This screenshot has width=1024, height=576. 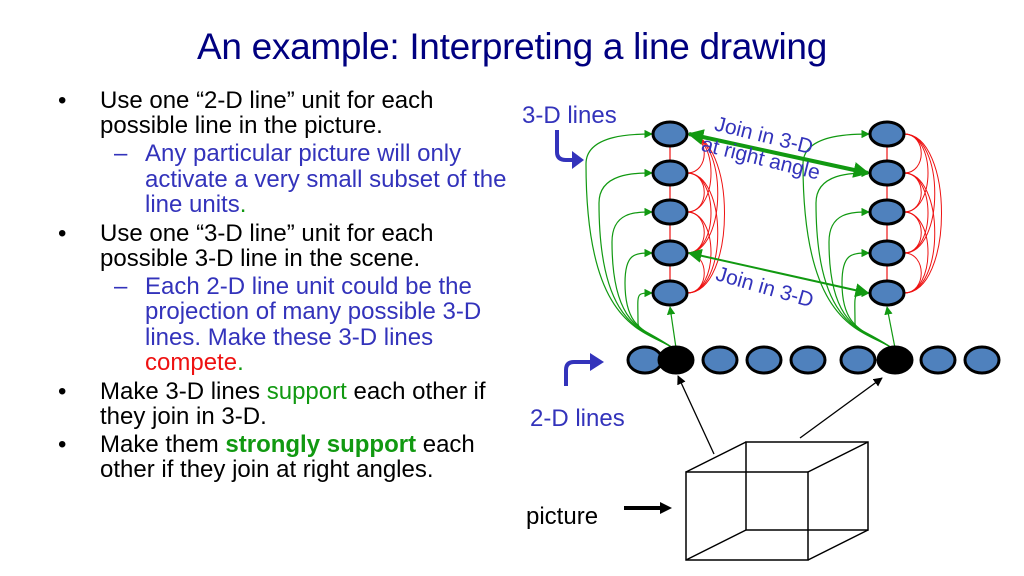 What do you see at coordinates (696, 415) in the screenshot?
I see `pointer-left-edge` at bounding box center [696, 415].